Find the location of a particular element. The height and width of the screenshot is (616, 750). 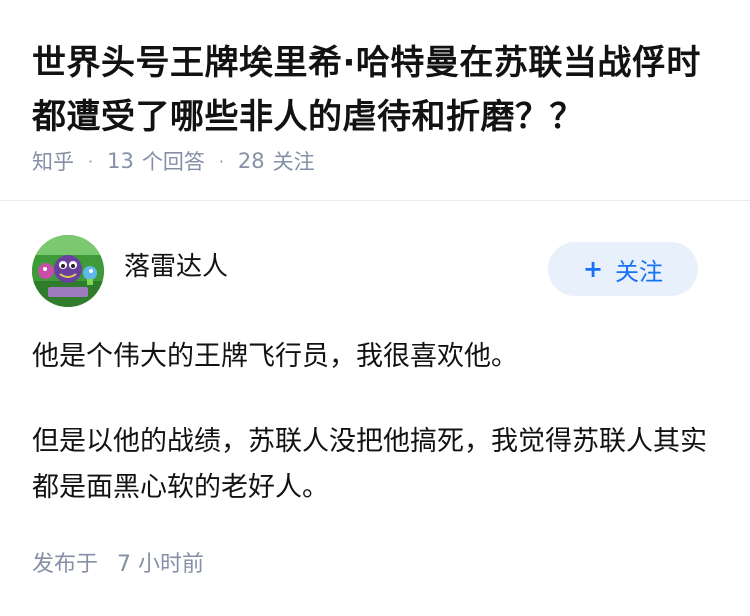

publish-time: 发布于 7 小时前 is located at coordinates (118, 565).